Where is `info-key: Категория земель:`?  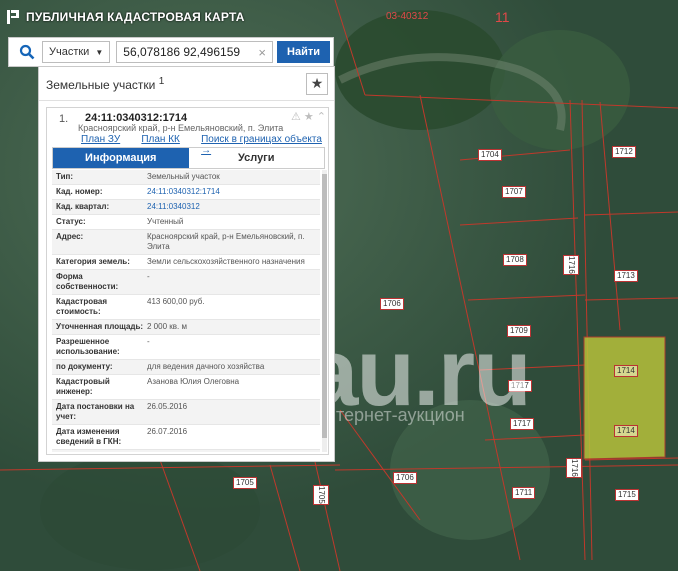
info-key: Категория земель: is located at coordinates (93, 261).